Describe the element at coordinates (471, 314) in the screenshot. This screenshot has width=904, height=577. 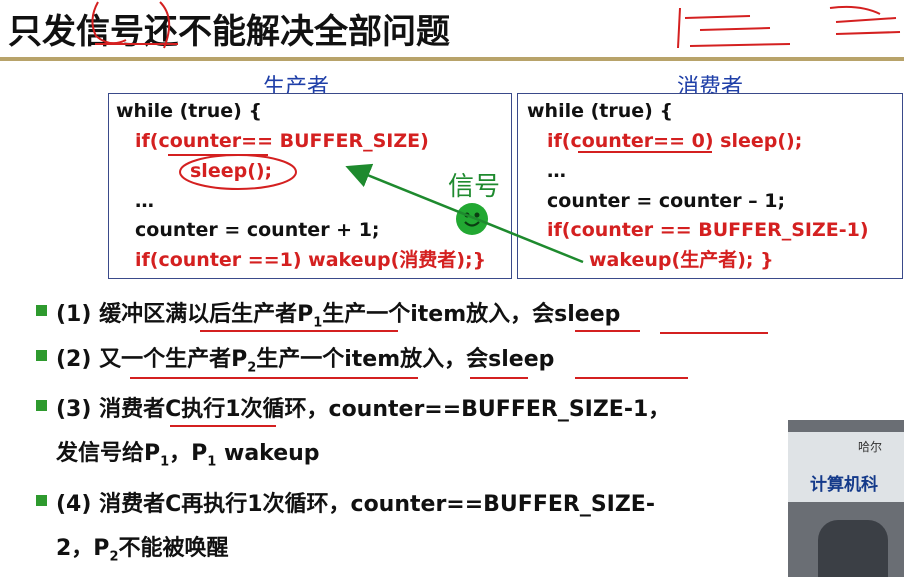
I see `bullet-1-text-b: 生产一个item放入，会sleep` at that location.